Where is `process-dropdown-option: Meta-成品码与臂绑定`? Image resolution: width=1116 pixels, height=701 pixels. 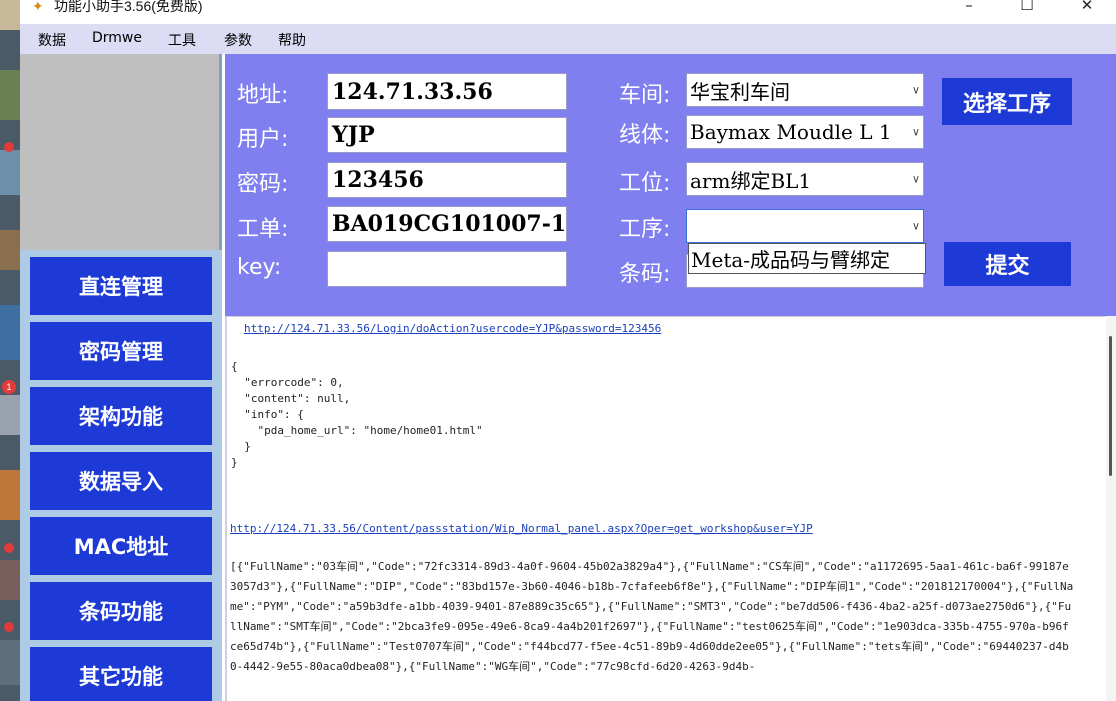 process-dropdown-option: Meta-成品码与臂绑定 is located at coordinates (807, 258).